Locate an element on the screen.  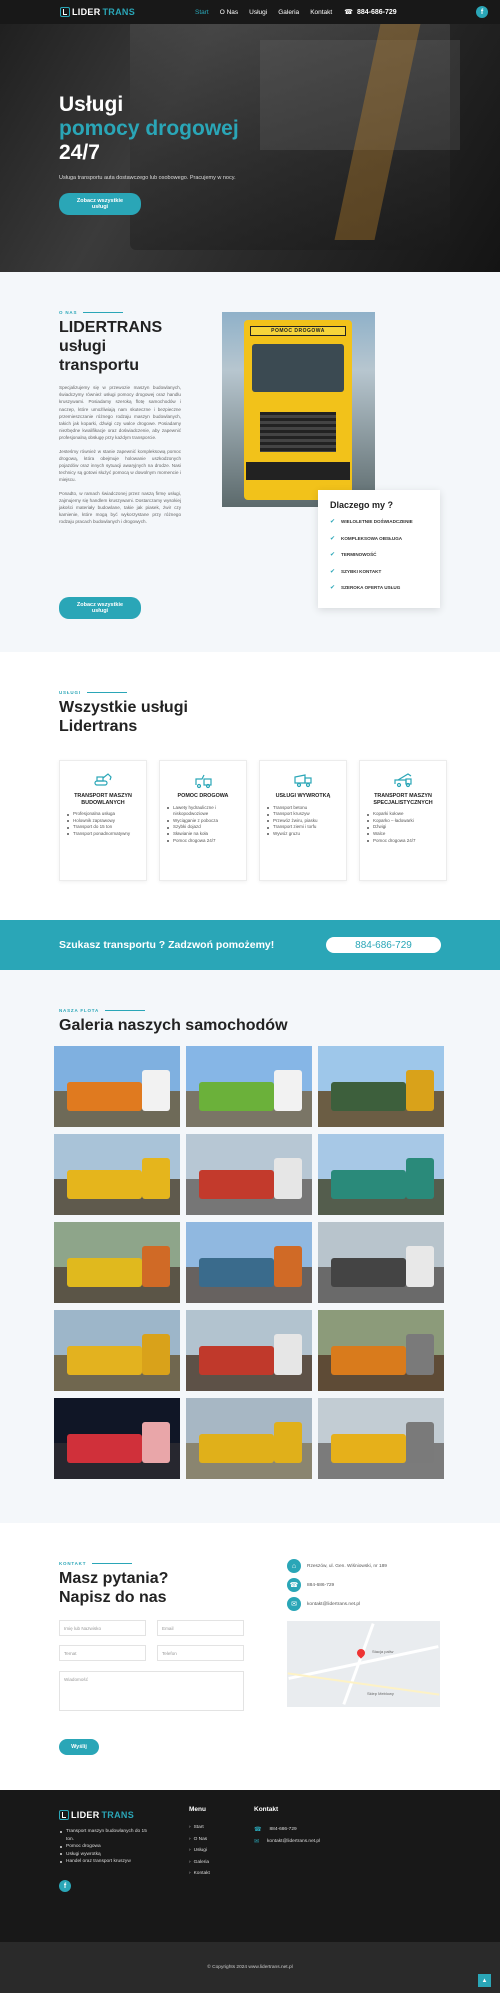
service-card-item: Szybki dojazd is located at coordinates (203, 827).